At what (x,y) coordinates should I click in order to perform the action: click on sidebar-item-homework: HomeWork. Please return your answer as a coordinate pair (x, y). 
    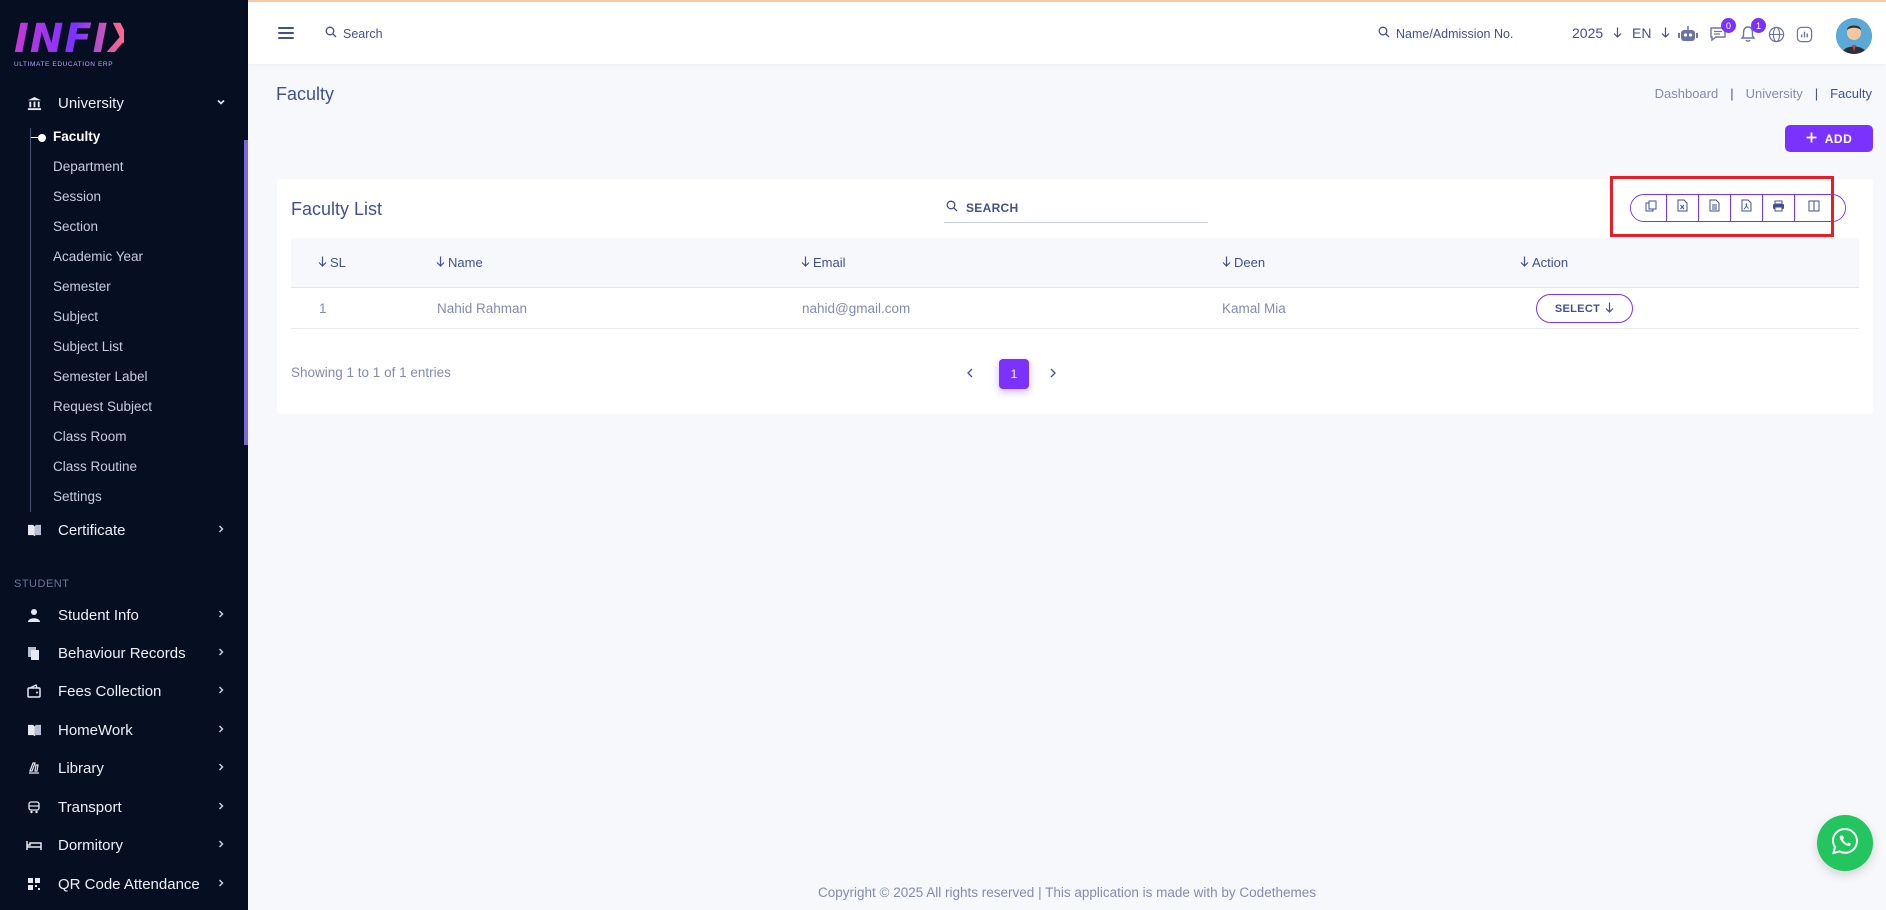
    Looking at the image, I should click on (124, 730).